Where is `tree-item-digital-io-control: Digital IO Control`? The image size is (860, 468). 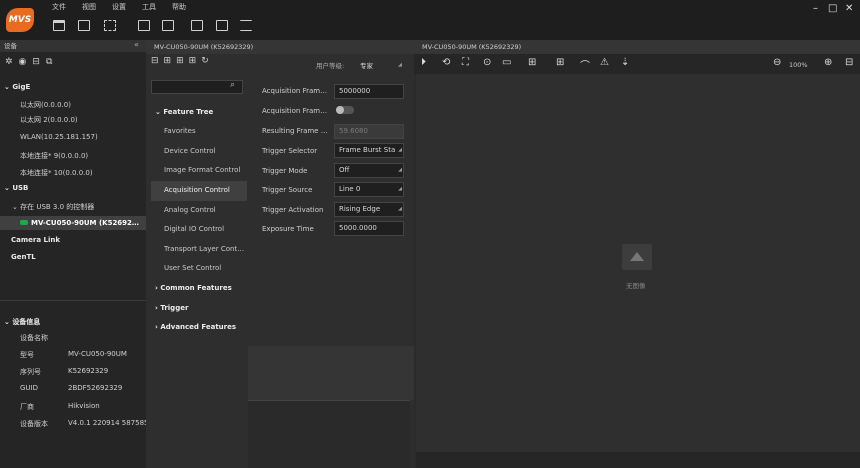
tree-item-digital-io-control: Digital IO Control is located at coordinates (199, 230).